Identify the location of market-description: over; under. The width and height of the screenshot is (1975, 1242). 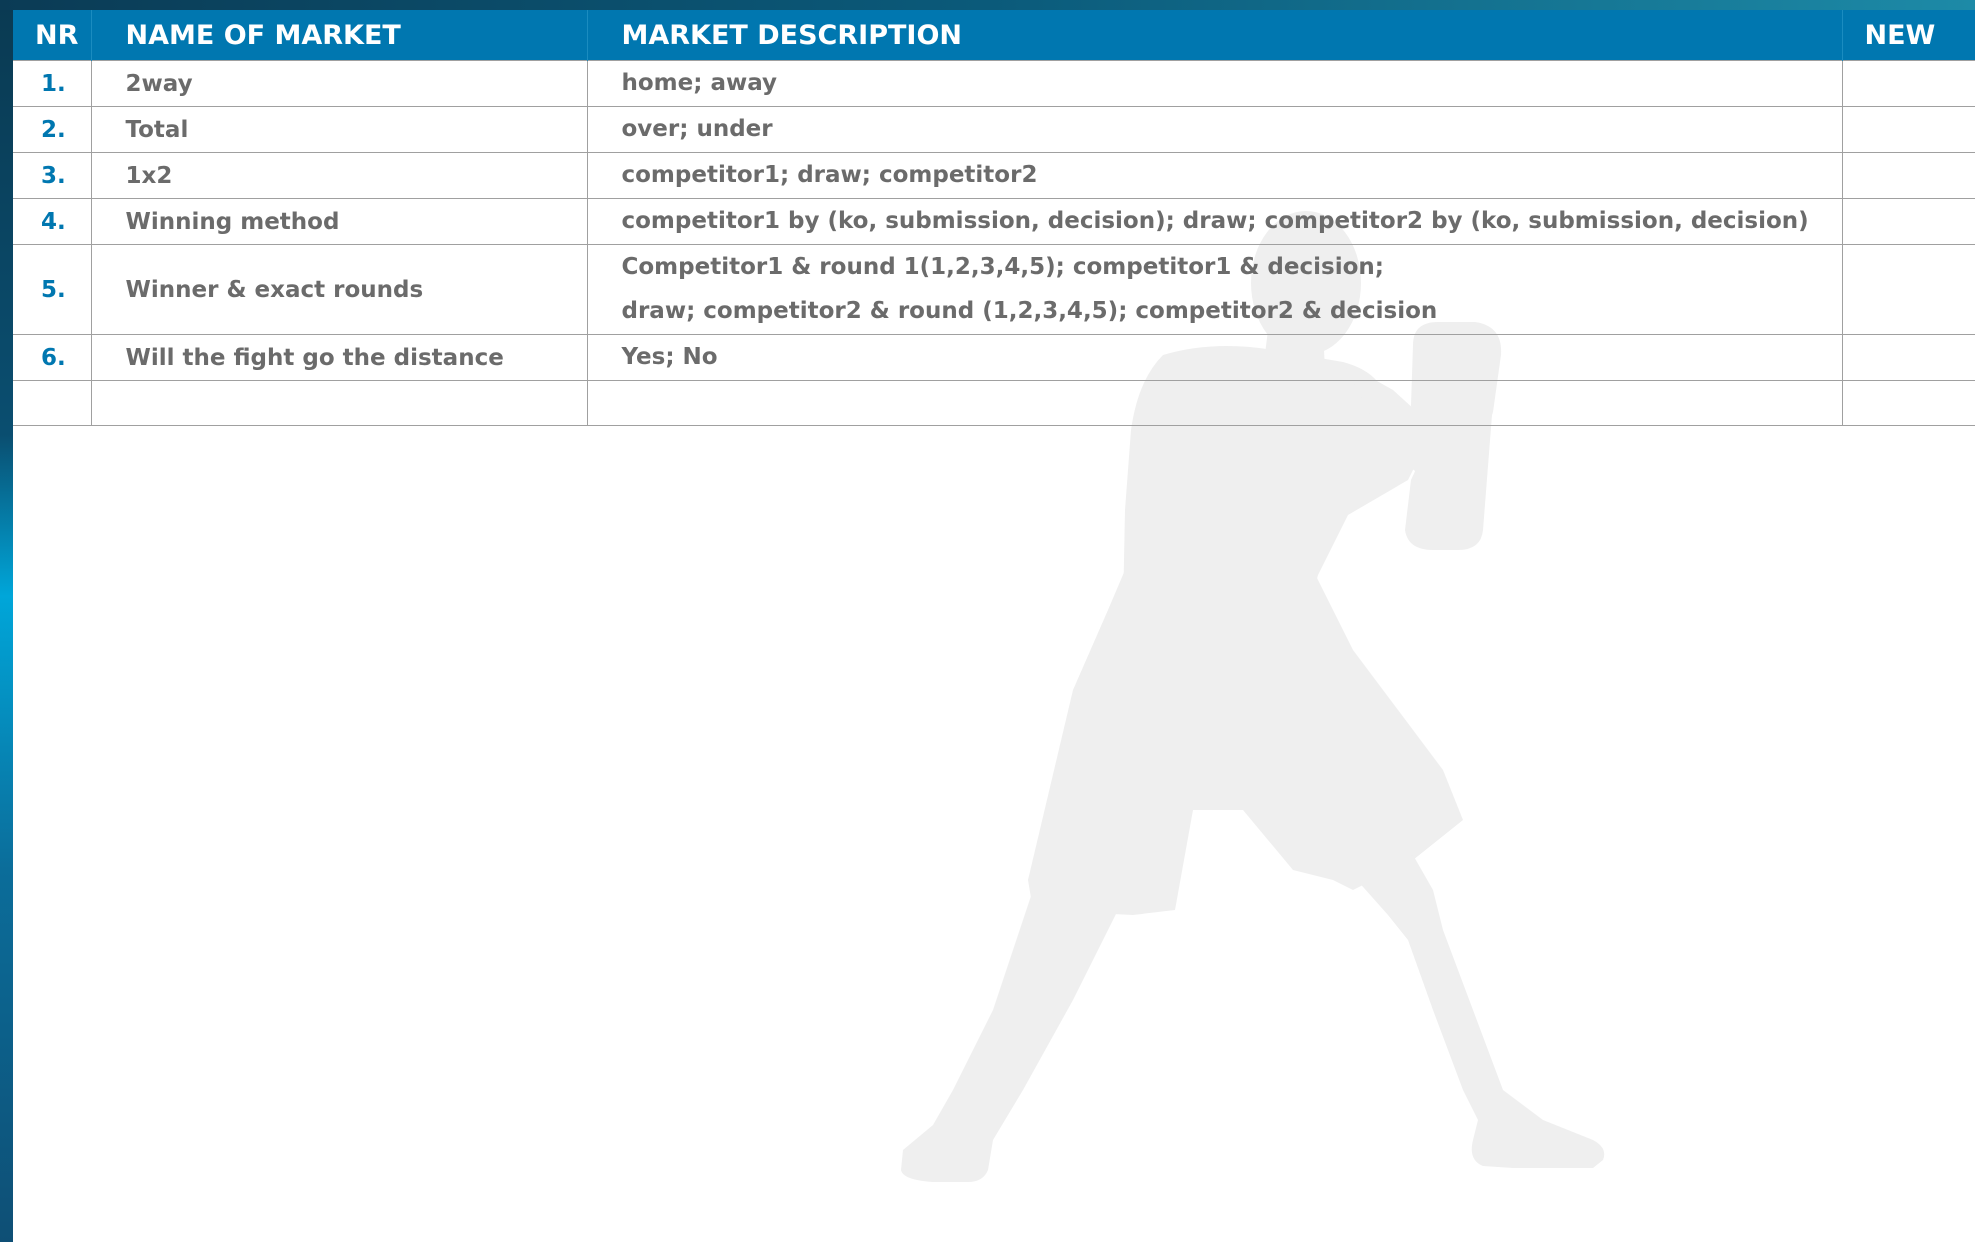
(1214, 129).